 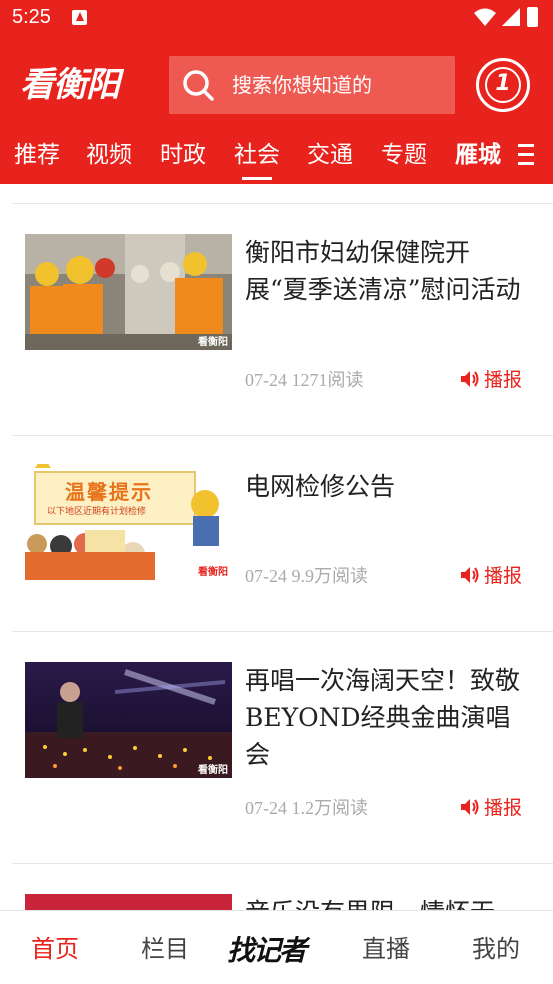 I want to click on battery-icon, so click(x=532, y=17).